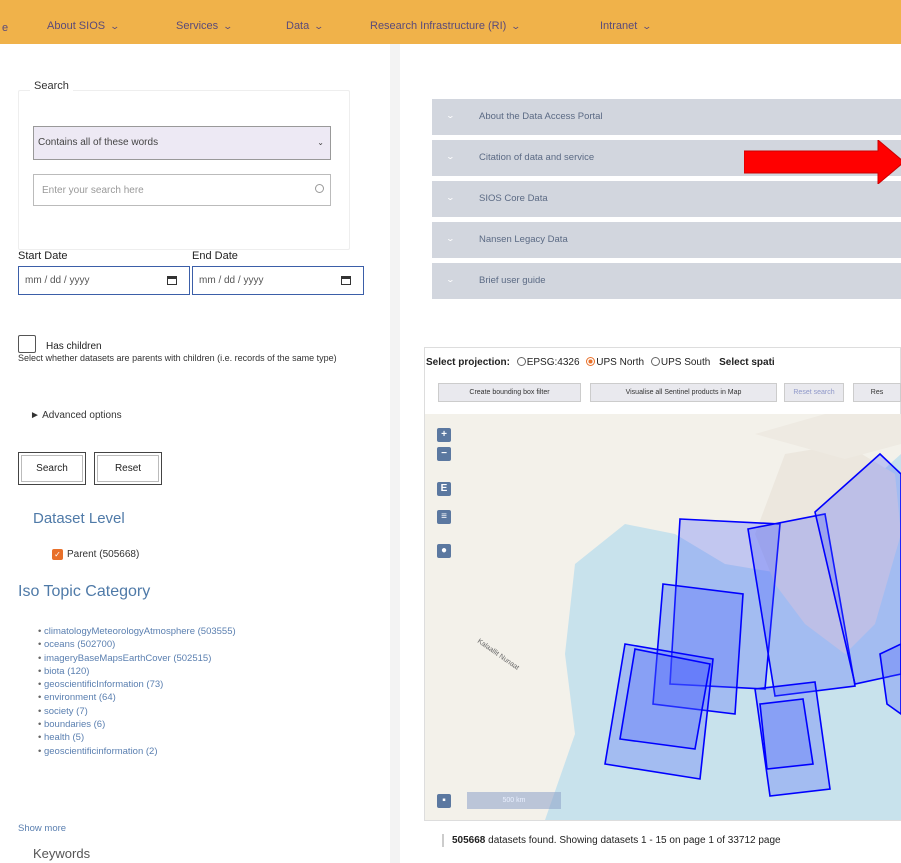  Describe the element at coordinates (822, 162) in the screenshot. I see `red-arrow-annotation` at that location.